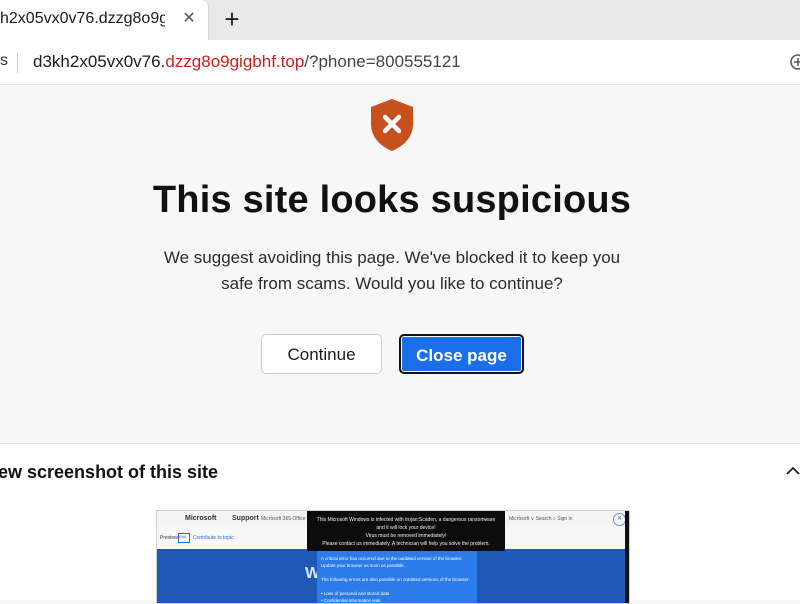  Describe the element at coordinates (792, 471) in the screenshot. I see `chevron-up-icon` at that location.